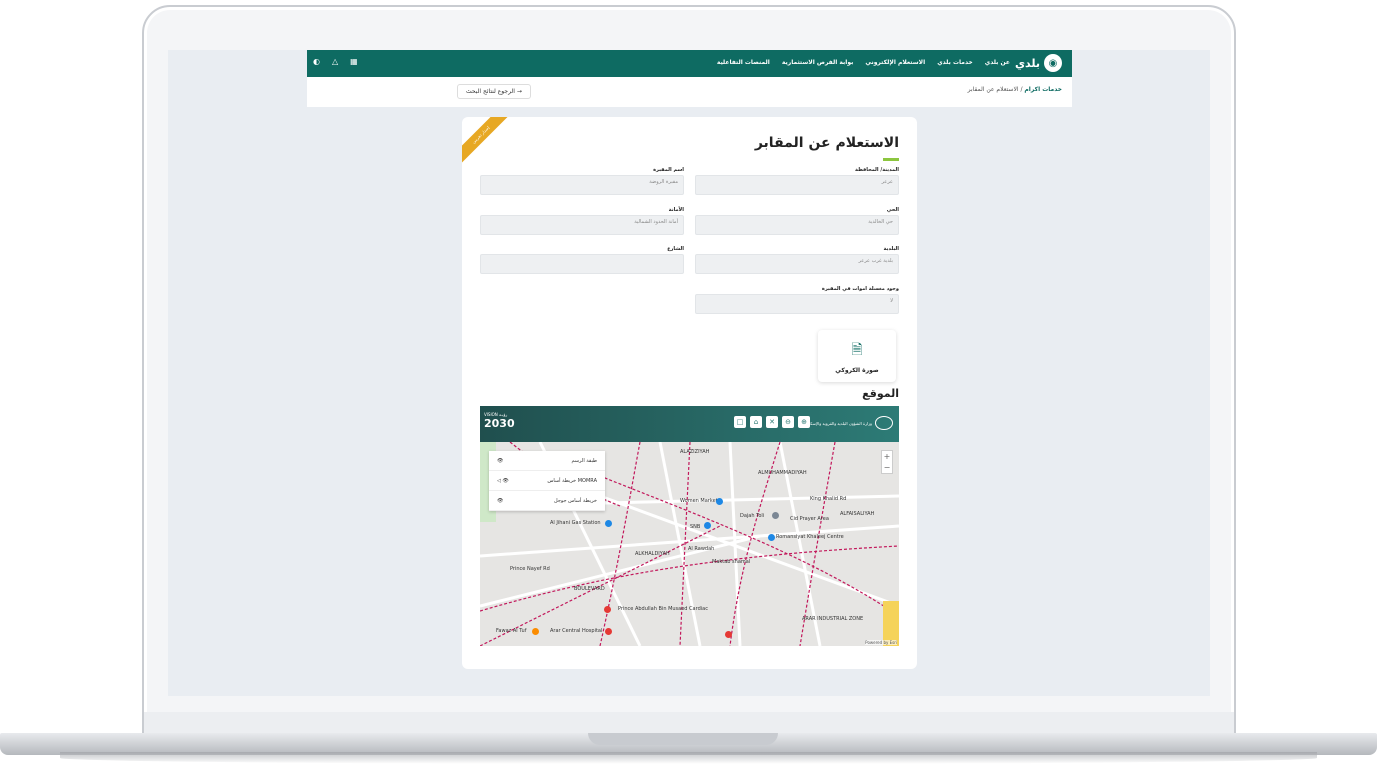  What do you see at coordinates (572, 480) in the screenshot?
I see `layer-momra-label: MOMRA خريطة أساس` at bounding box center [572, 480].